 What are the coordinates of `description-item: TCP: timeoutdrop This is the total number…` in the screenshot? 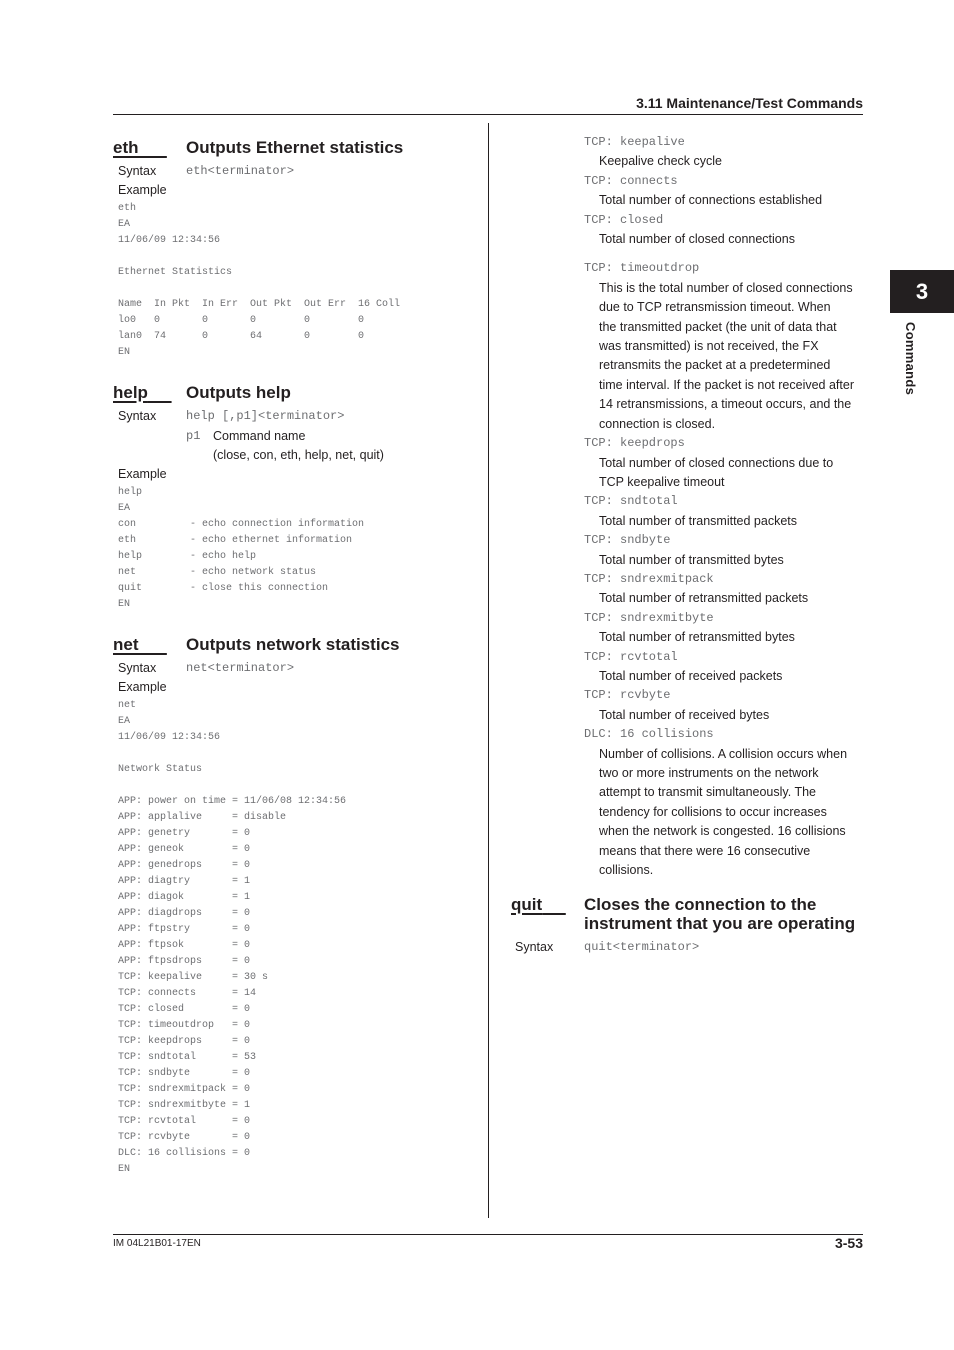 It's located at (729, 346).